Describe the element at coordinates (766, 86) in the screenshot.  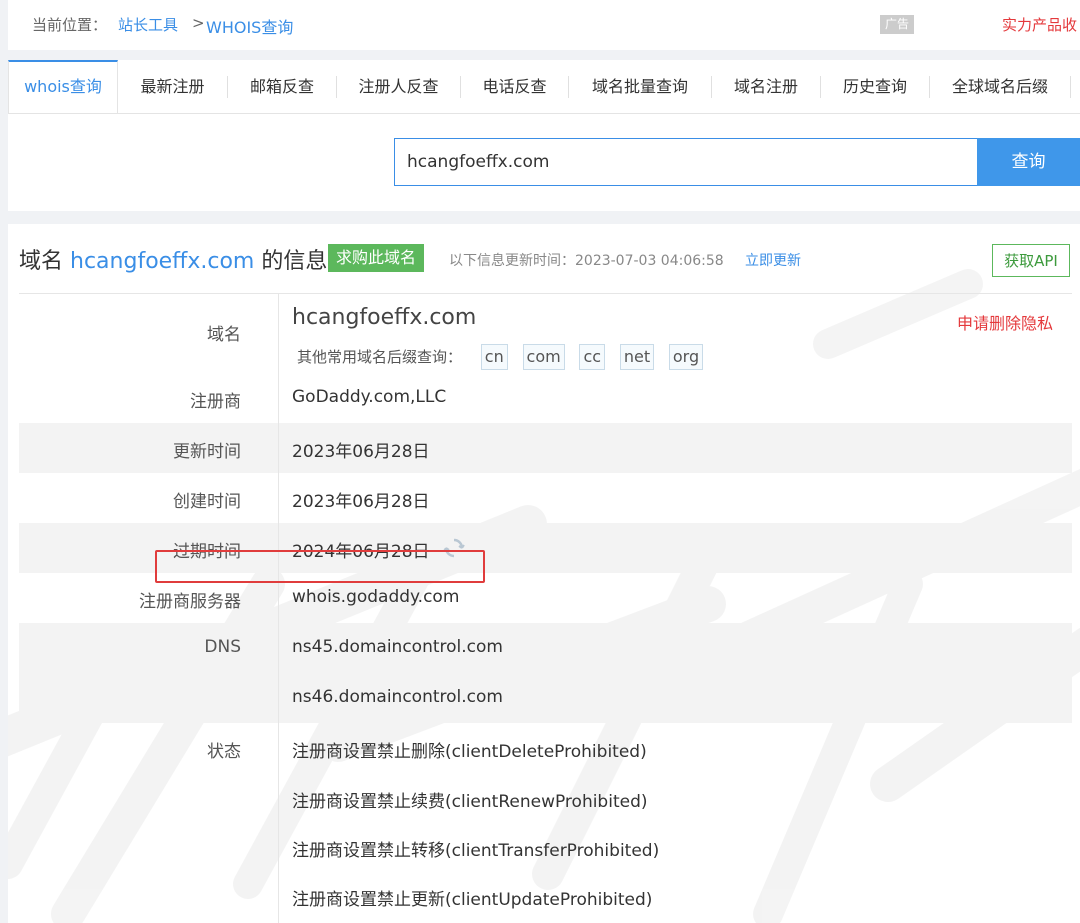
I see `tab-domain-register: 域名注册` at that location.